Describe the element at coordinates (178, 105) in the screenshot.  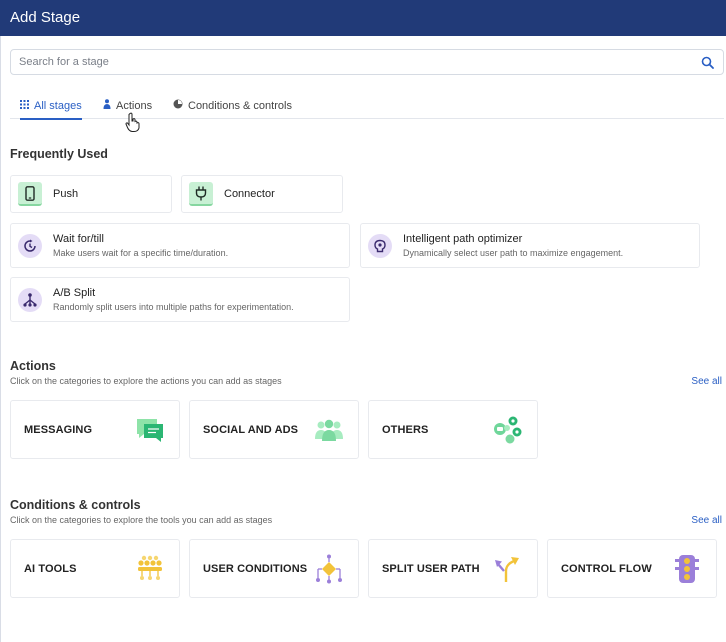
I see `dial-icon` at that location.